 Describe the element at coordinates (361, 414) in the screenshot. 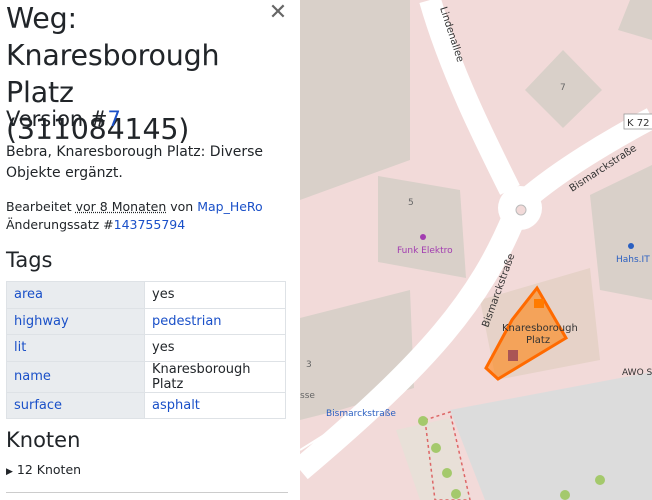

I see `bus-stop-label: Bismarckstraße` at that location.